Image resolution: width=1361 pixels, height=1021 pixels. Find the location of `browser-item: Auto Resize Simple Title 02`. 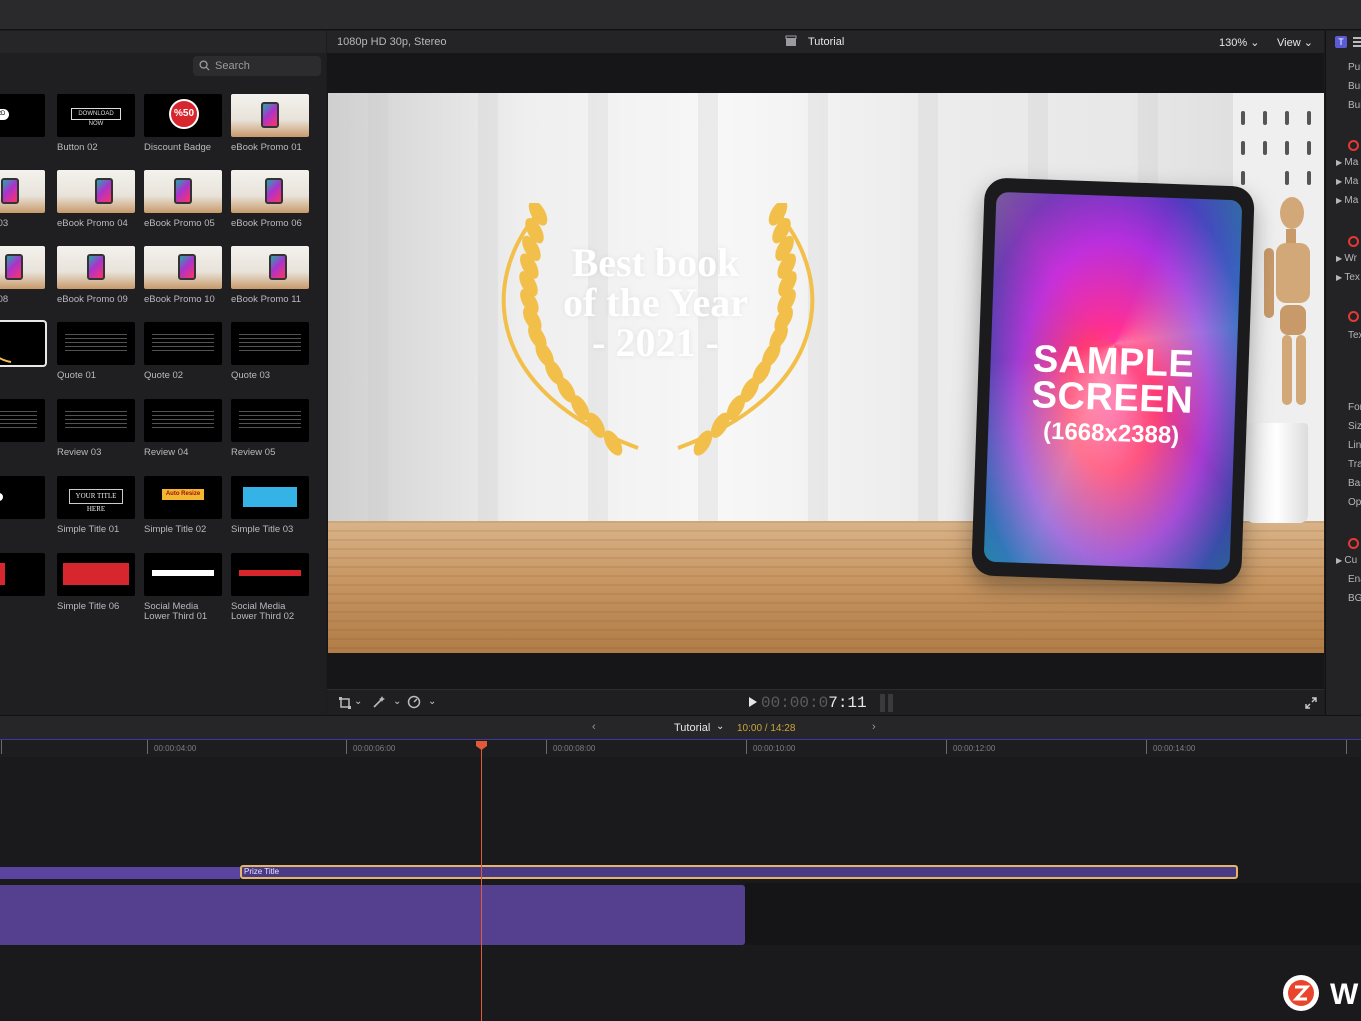

browser-item: Auto Resize Simple Title 02 is located at coordinates (184, 505).